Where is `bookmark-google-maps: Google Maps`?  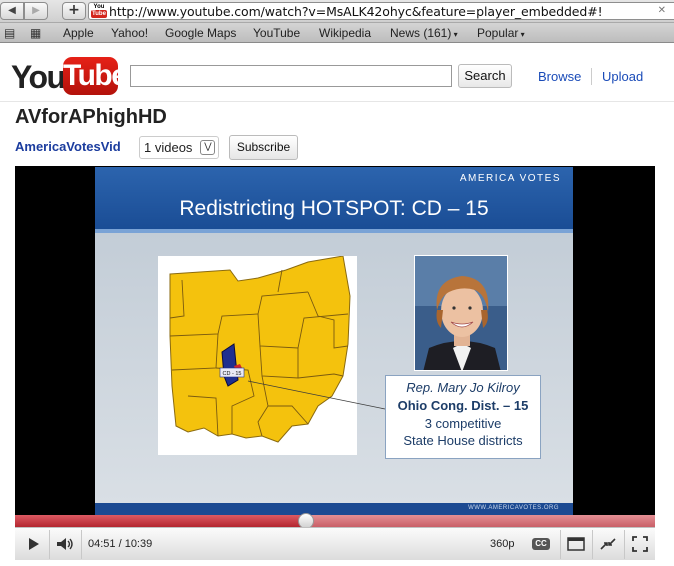 bookmark-google-maps: Google Maps is located at coordinates (200, 33).